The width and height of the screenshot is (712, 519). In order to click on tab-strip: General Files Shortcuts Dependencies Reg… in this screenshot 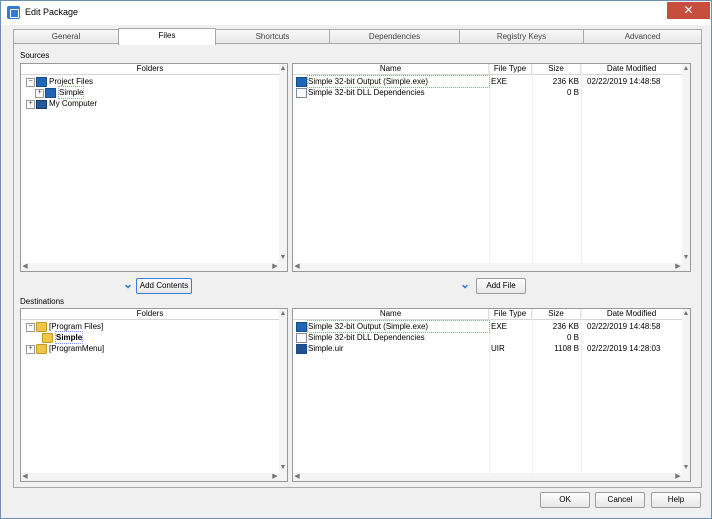, I will do `click(357, 36)`.